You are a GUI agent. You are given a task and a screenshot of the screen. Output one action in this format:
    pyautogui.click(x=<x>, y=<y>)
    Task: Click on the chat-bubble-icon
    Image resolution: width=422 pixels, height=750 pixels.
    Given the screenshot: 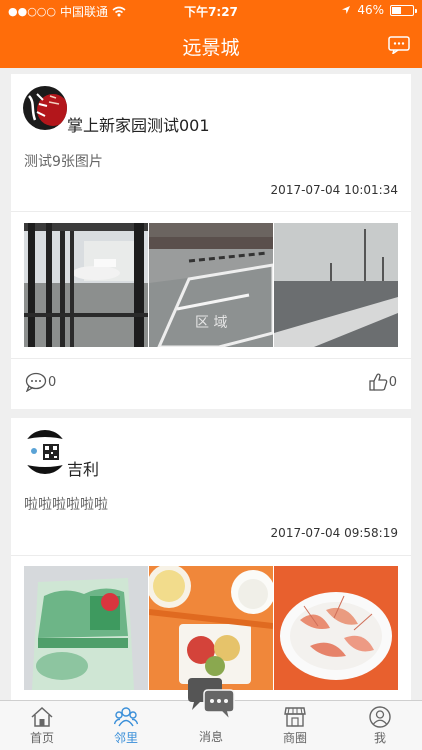 What is the action you would take?
    pyautogui.click(x=399, y=45)
    